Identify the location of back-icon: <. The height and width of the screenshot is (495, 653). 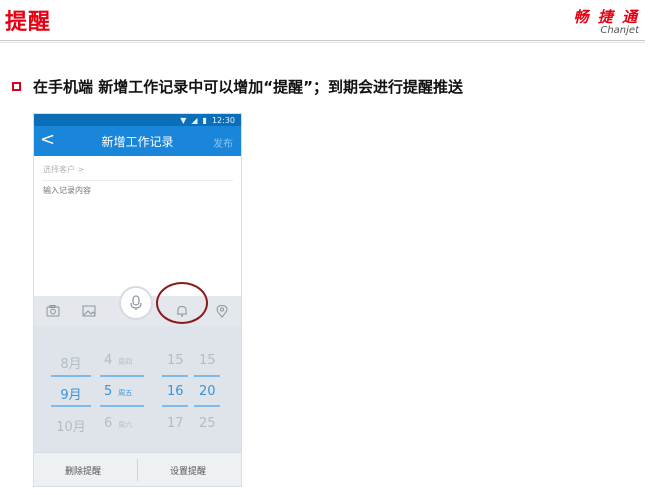
(47, 139).